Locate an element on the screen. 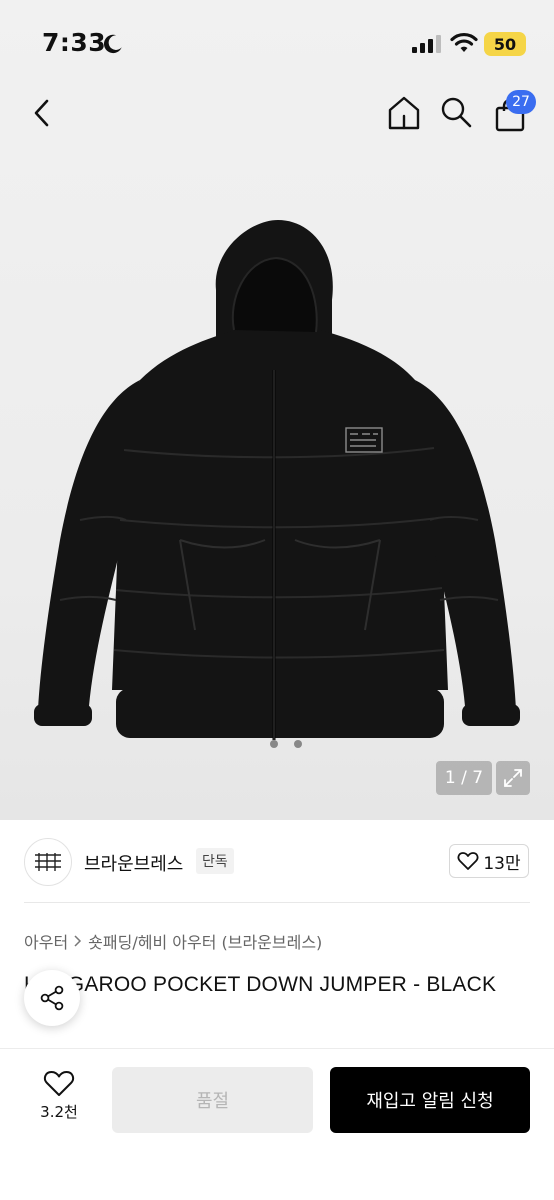 The image size is (554, 1200). soldout-button: 품절 is located at coordinates (212, 1100).